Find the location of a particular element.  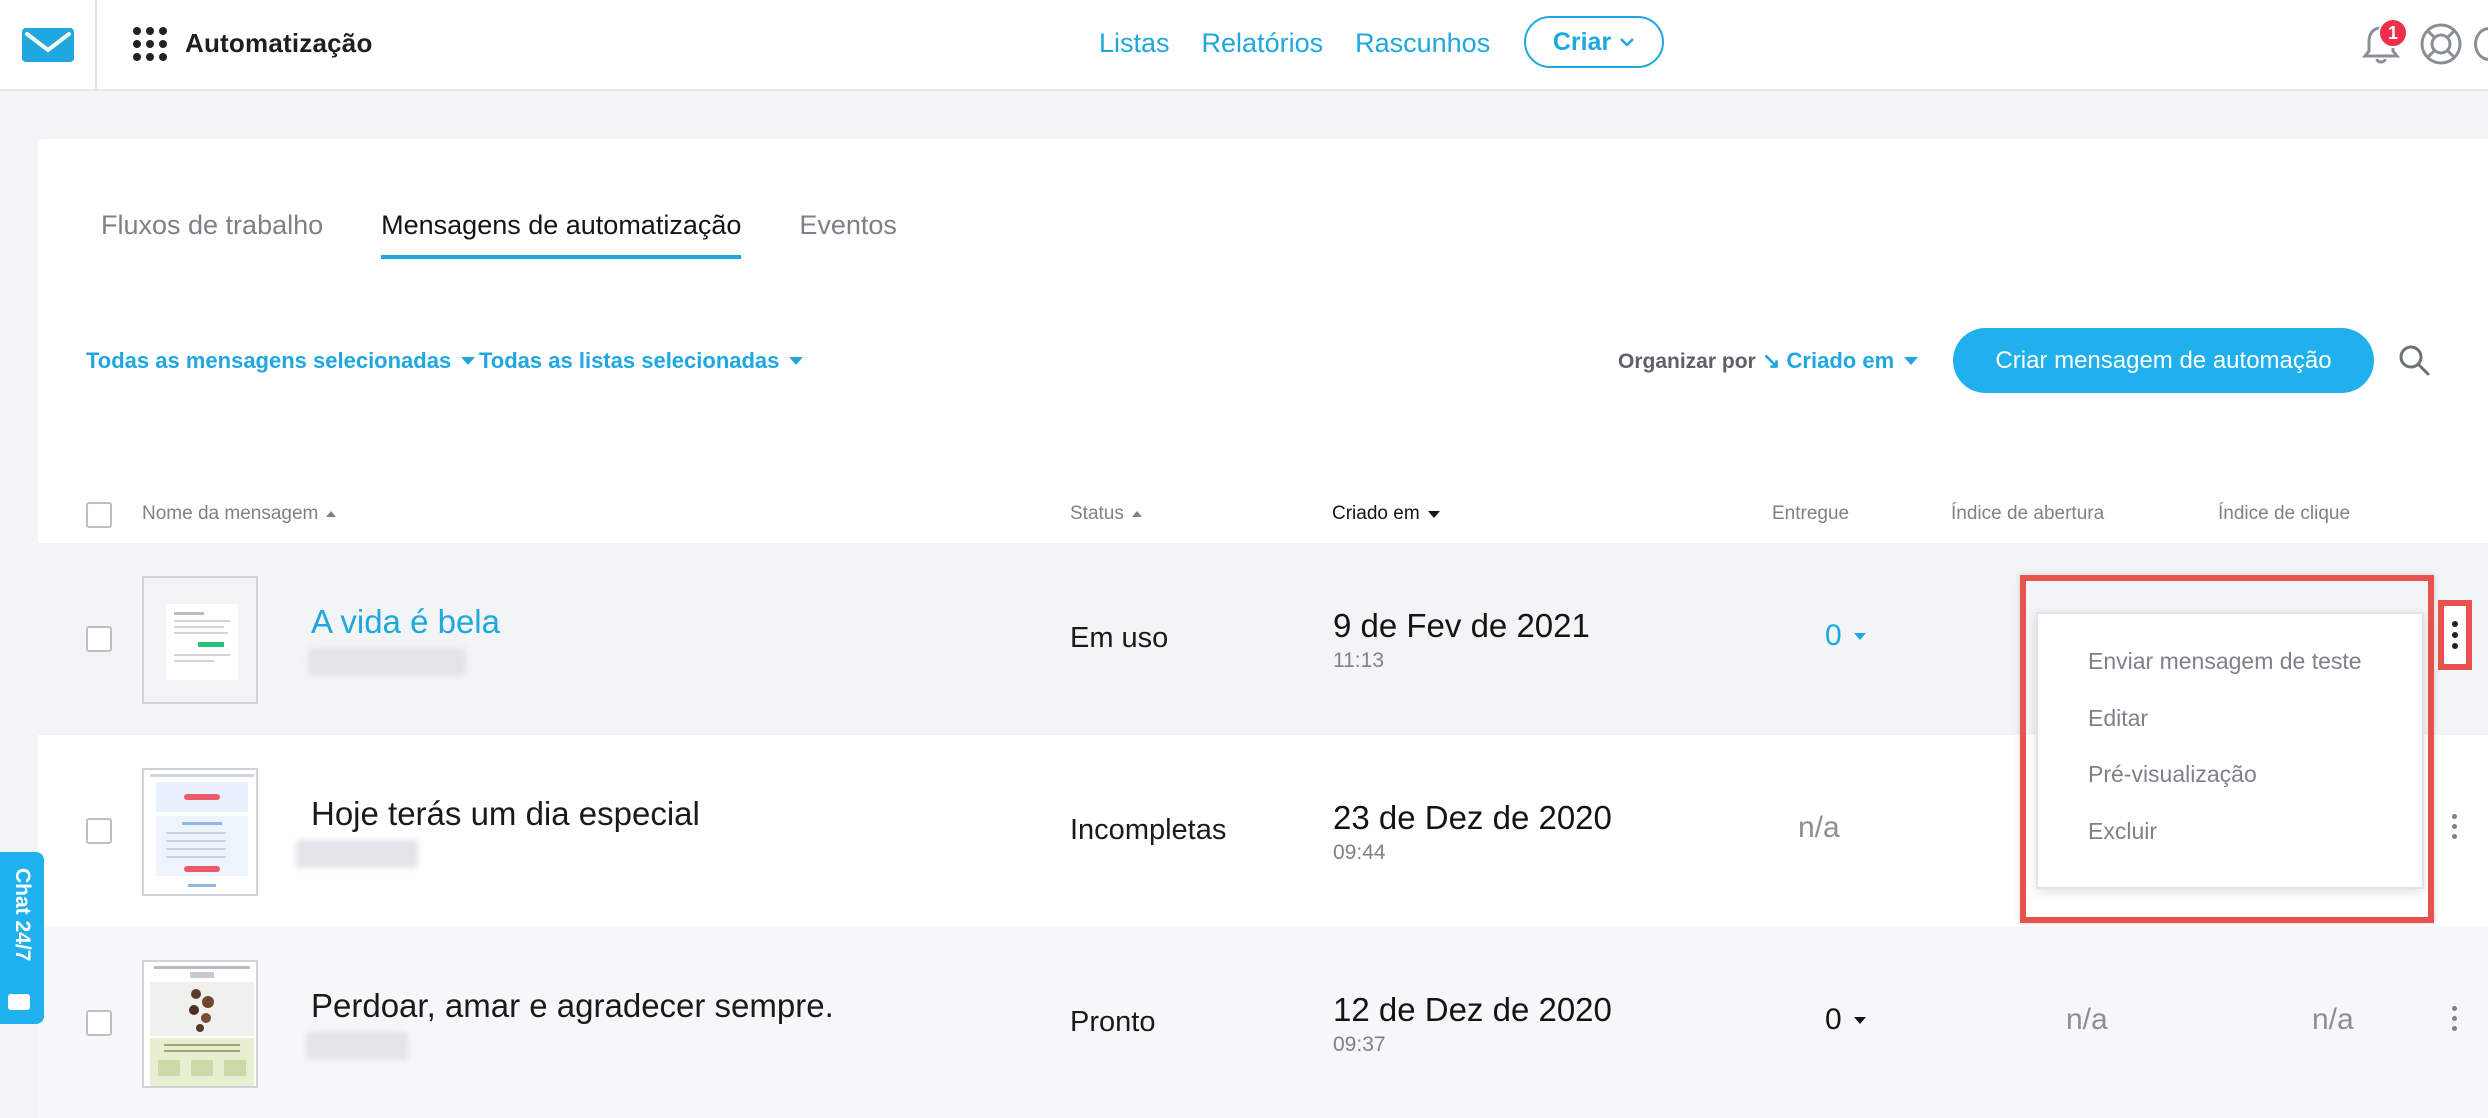

column-header-created-label: Criado em is located at coordinates (1376, 513).